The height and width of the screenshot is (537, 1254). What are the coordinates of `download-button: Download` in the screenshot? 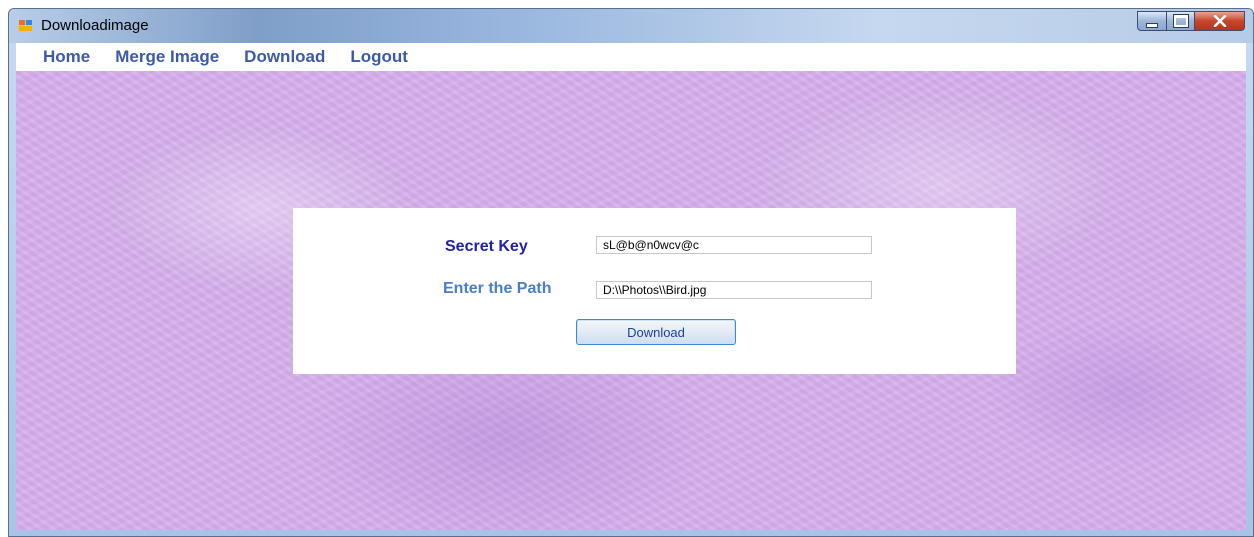 It's located at (656, 332).